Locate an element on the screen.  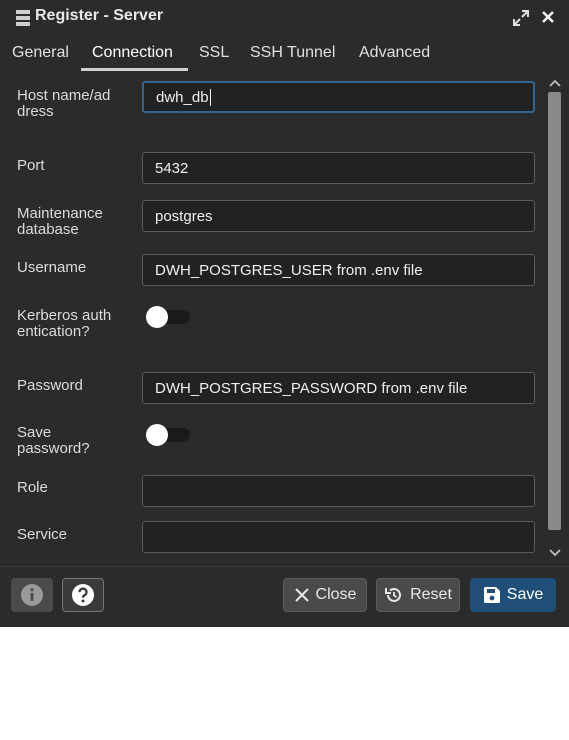
reset-button-label: Reset is located at coordinates (431, 594).